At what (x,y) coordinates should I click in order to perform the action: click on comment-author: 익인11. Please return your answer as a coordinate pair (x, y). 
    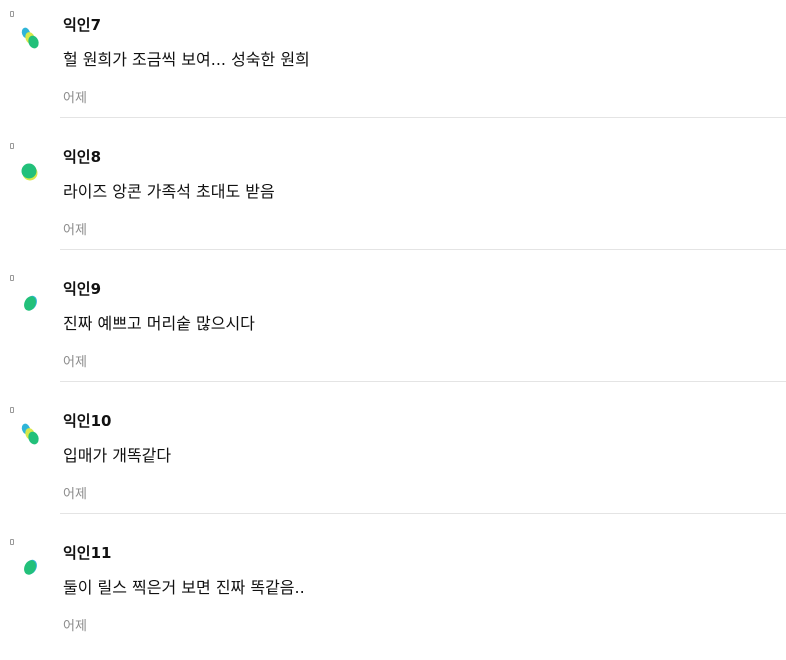
    Looking at the image, I should click on (87, 552).